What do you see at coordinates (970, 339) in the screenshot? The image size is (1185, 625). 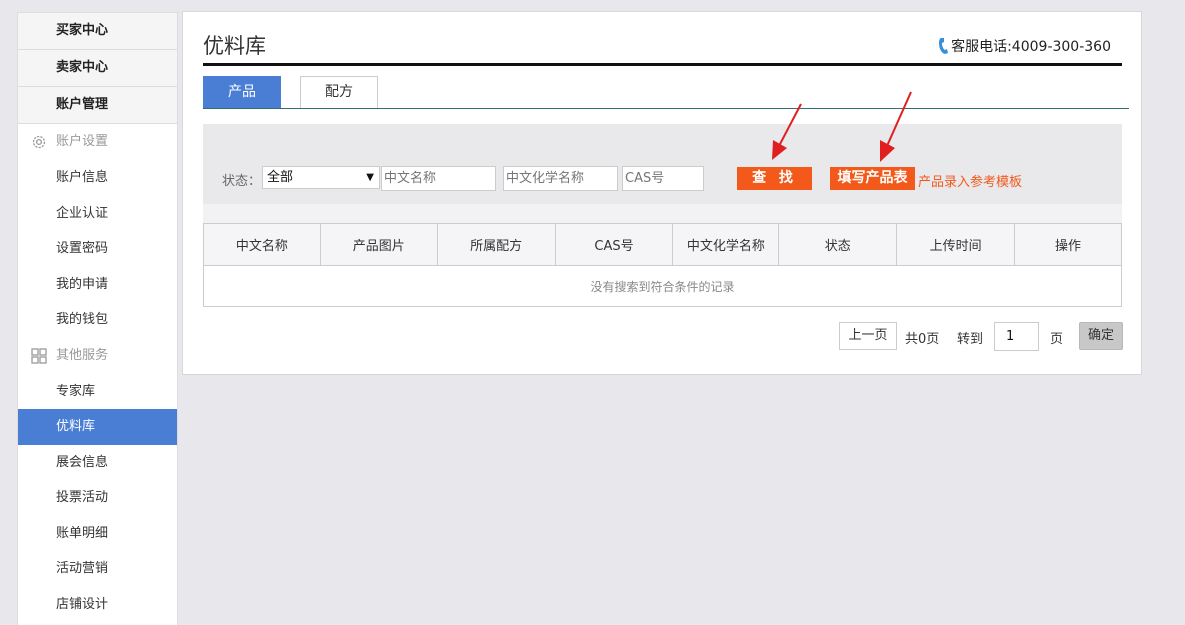 I see `goto-label: 转到` at bounding box center [970, 339].